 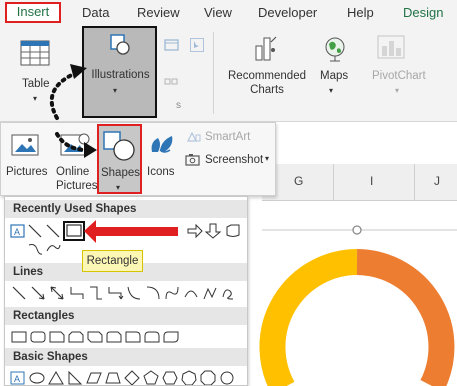 I want to click on column-header-i: I, so click(x=371, y=181).